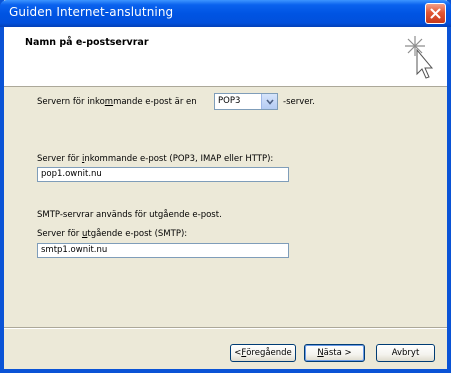 This screenshot has height=373, width=451. What do you see at coordinates (112, 234) in the screenshot?
I see `outgoing-server-label: Server för utgående e-post (SMTP):` at bounding box center [112, 234].